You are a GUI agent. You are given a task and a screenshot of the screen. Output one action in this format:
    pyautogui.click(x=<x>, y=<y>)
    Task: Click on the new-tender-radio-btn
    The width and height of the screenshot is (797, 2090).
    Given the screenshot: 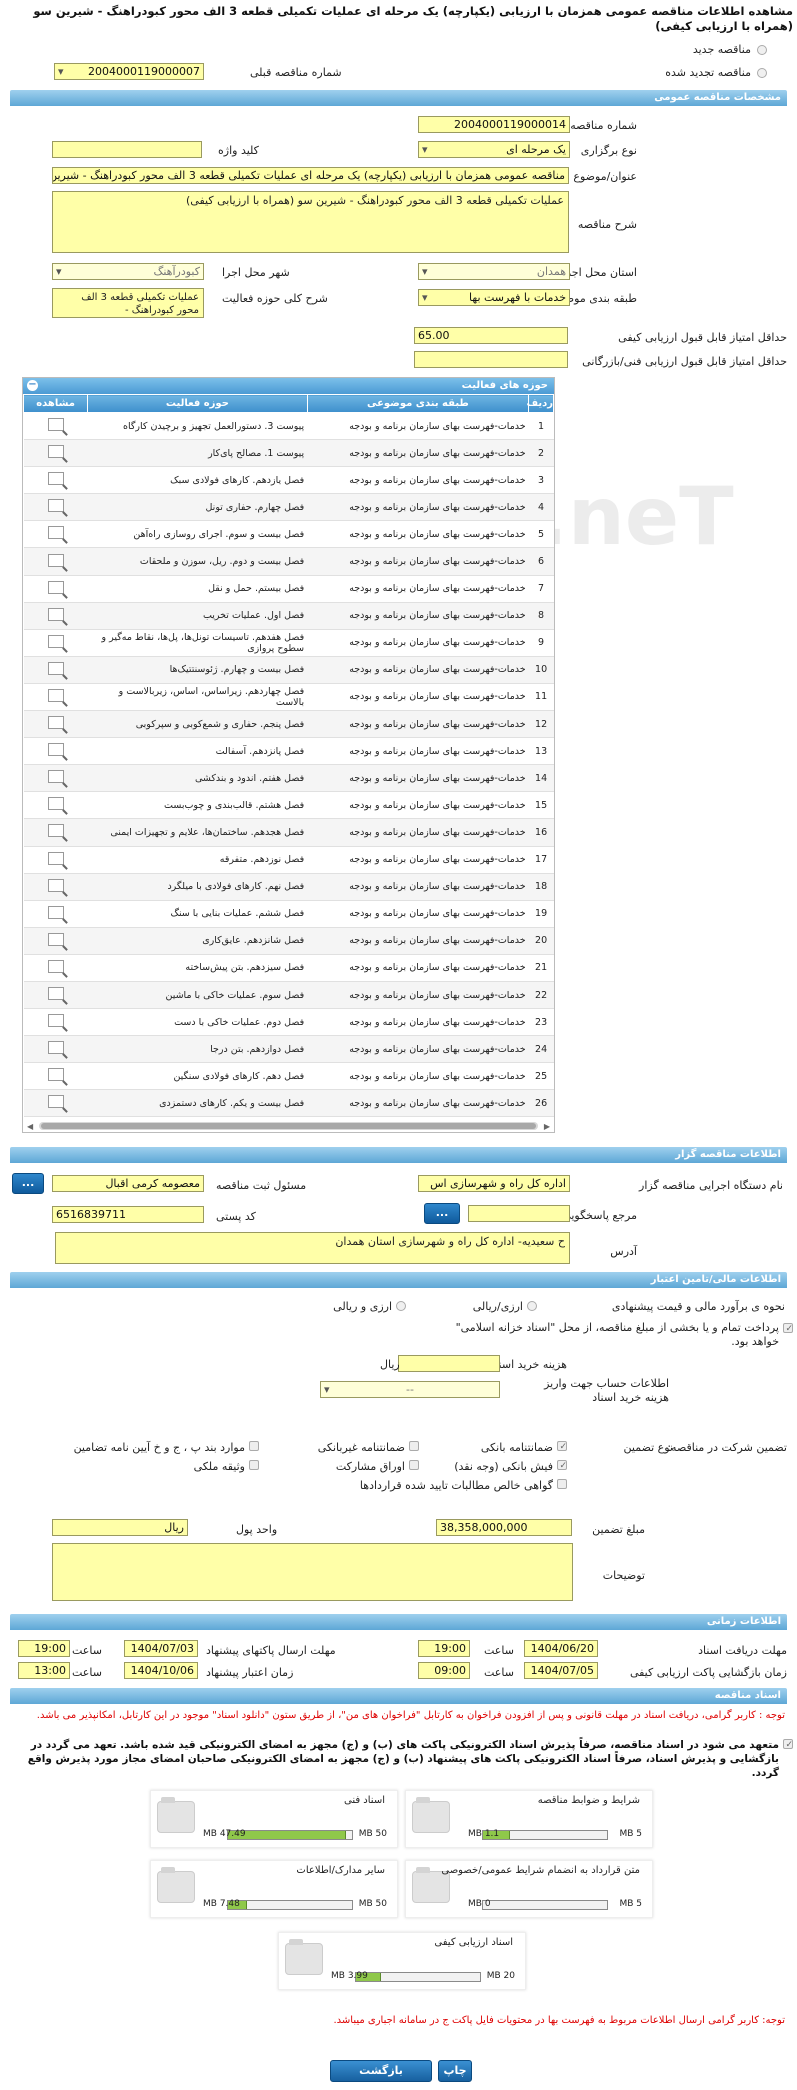 What is the action you would take?
    pyautogui.click(x=762, y=50)
    